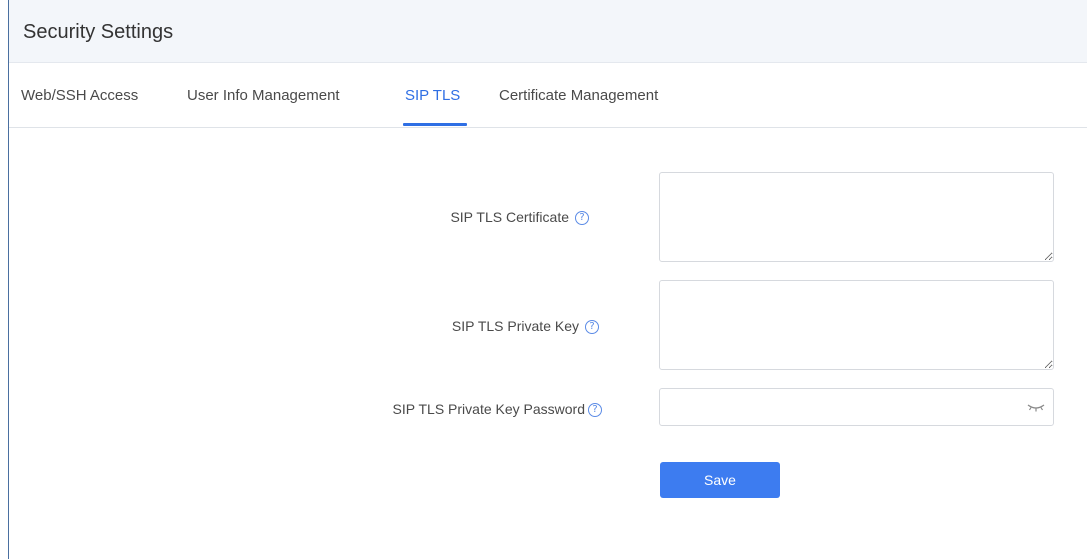 Image resolution: width=1087 pixels, height=559 pixels. Describe the element at coordinates (263, 95) in the screenshot. I see `tab-user-info-management: User Info Management` at that location.